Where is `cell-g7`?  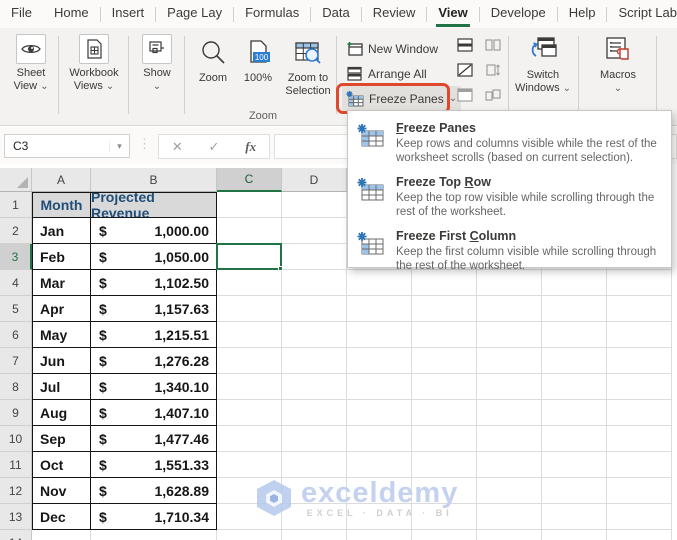
cell-g7 is located at coordinates (509, 361).